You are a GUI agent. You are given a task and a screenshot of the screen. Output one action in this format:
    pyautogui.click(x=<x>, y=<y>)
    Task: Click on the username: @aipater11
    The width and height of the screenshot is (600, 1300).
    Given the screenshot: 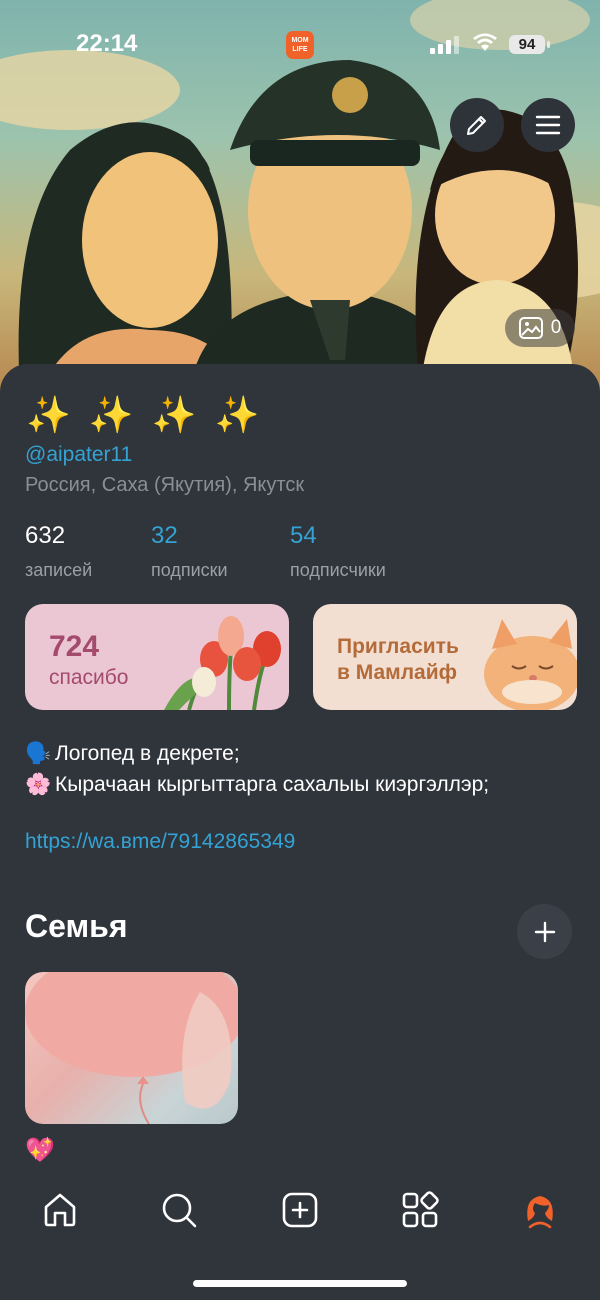 What is the action you would take?
    pyautogui.click(x=78, y=455)
    